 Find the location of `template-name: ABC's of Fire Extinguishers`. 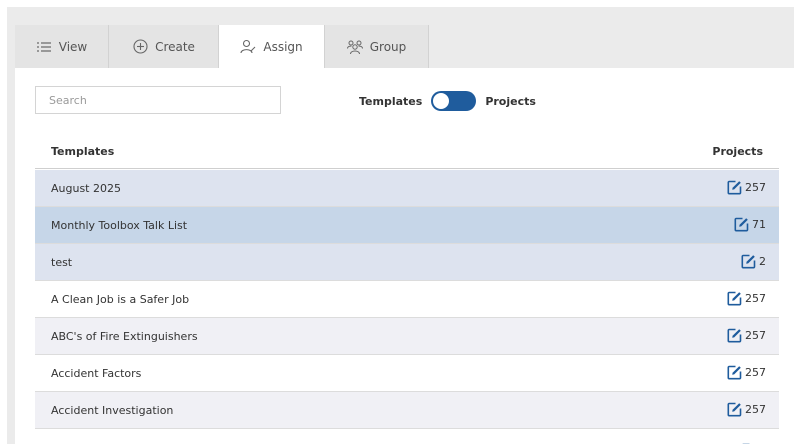

template-name: ABC's of Fire Extinguishers is located at coordinates (124, 336).